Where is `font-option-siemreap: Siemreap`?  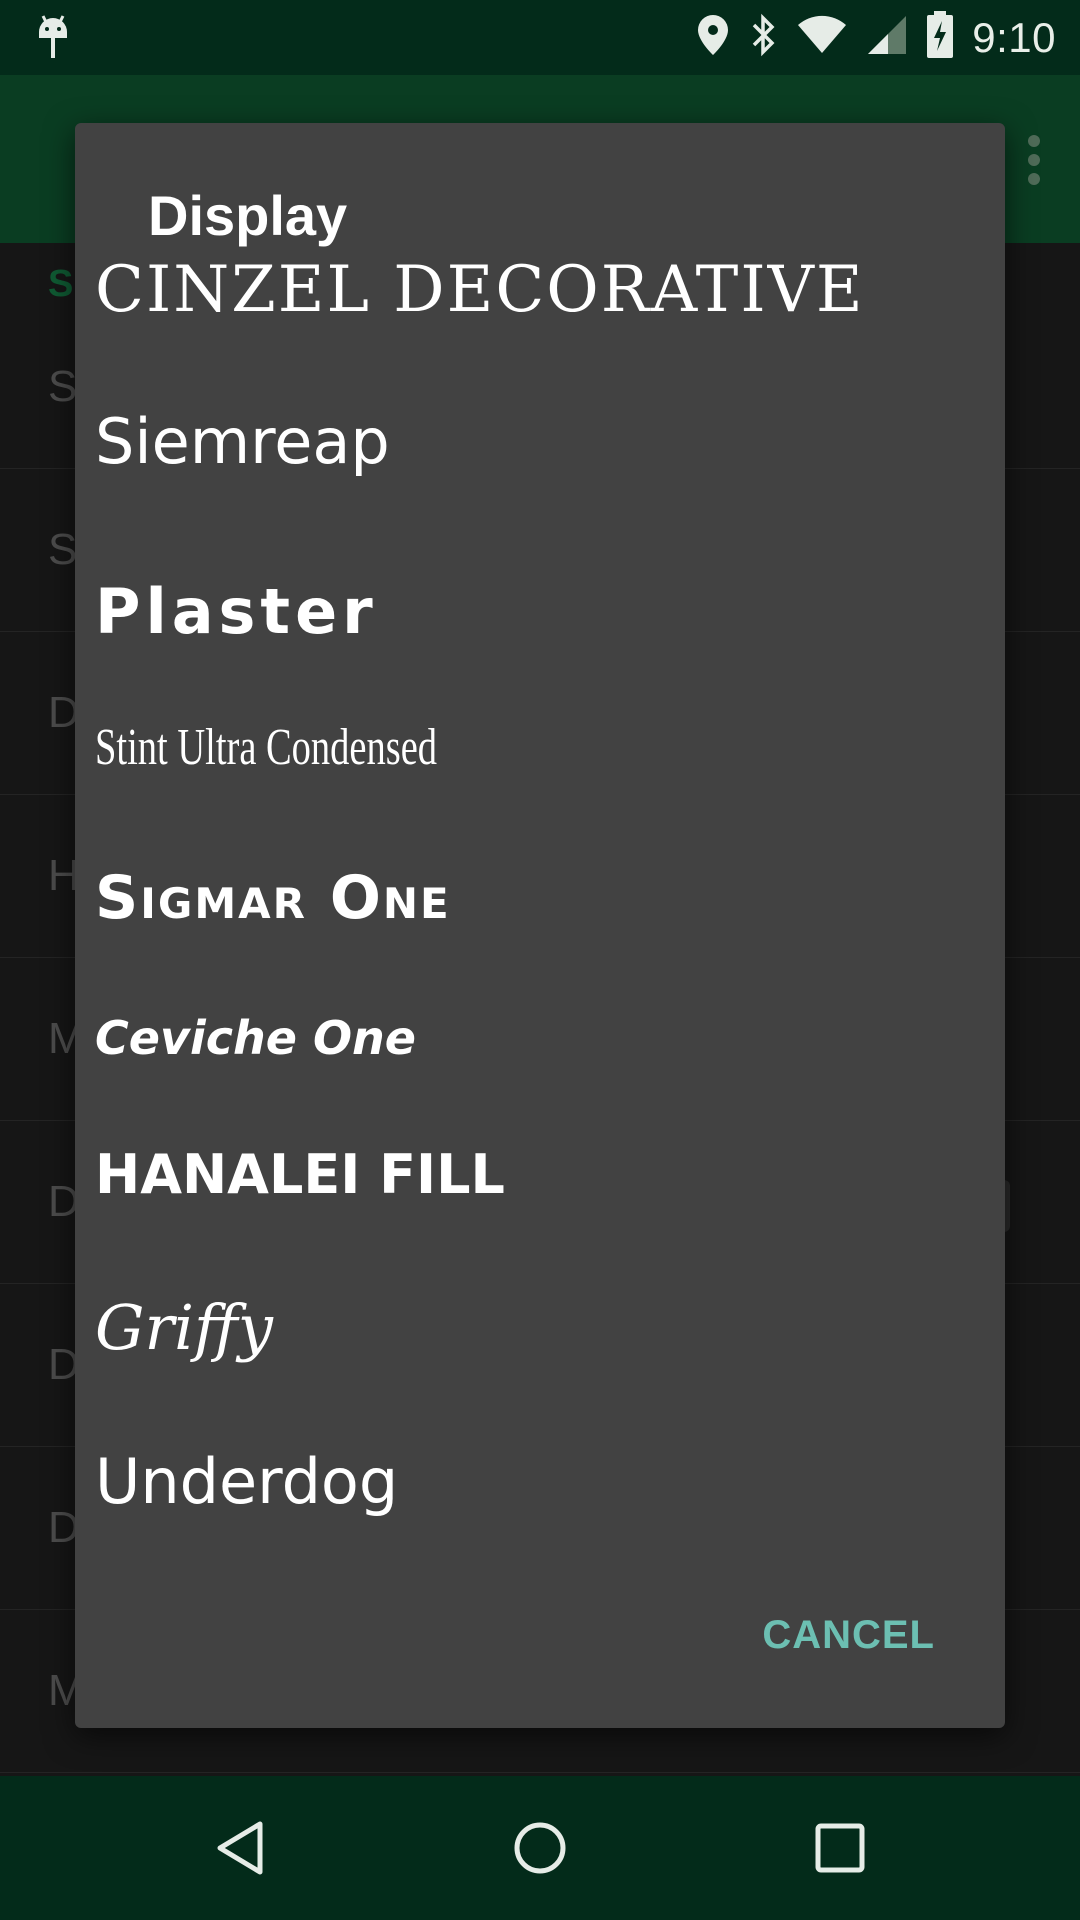 font-option-siemreap: Siemreap is located at coordinates (535, 450).